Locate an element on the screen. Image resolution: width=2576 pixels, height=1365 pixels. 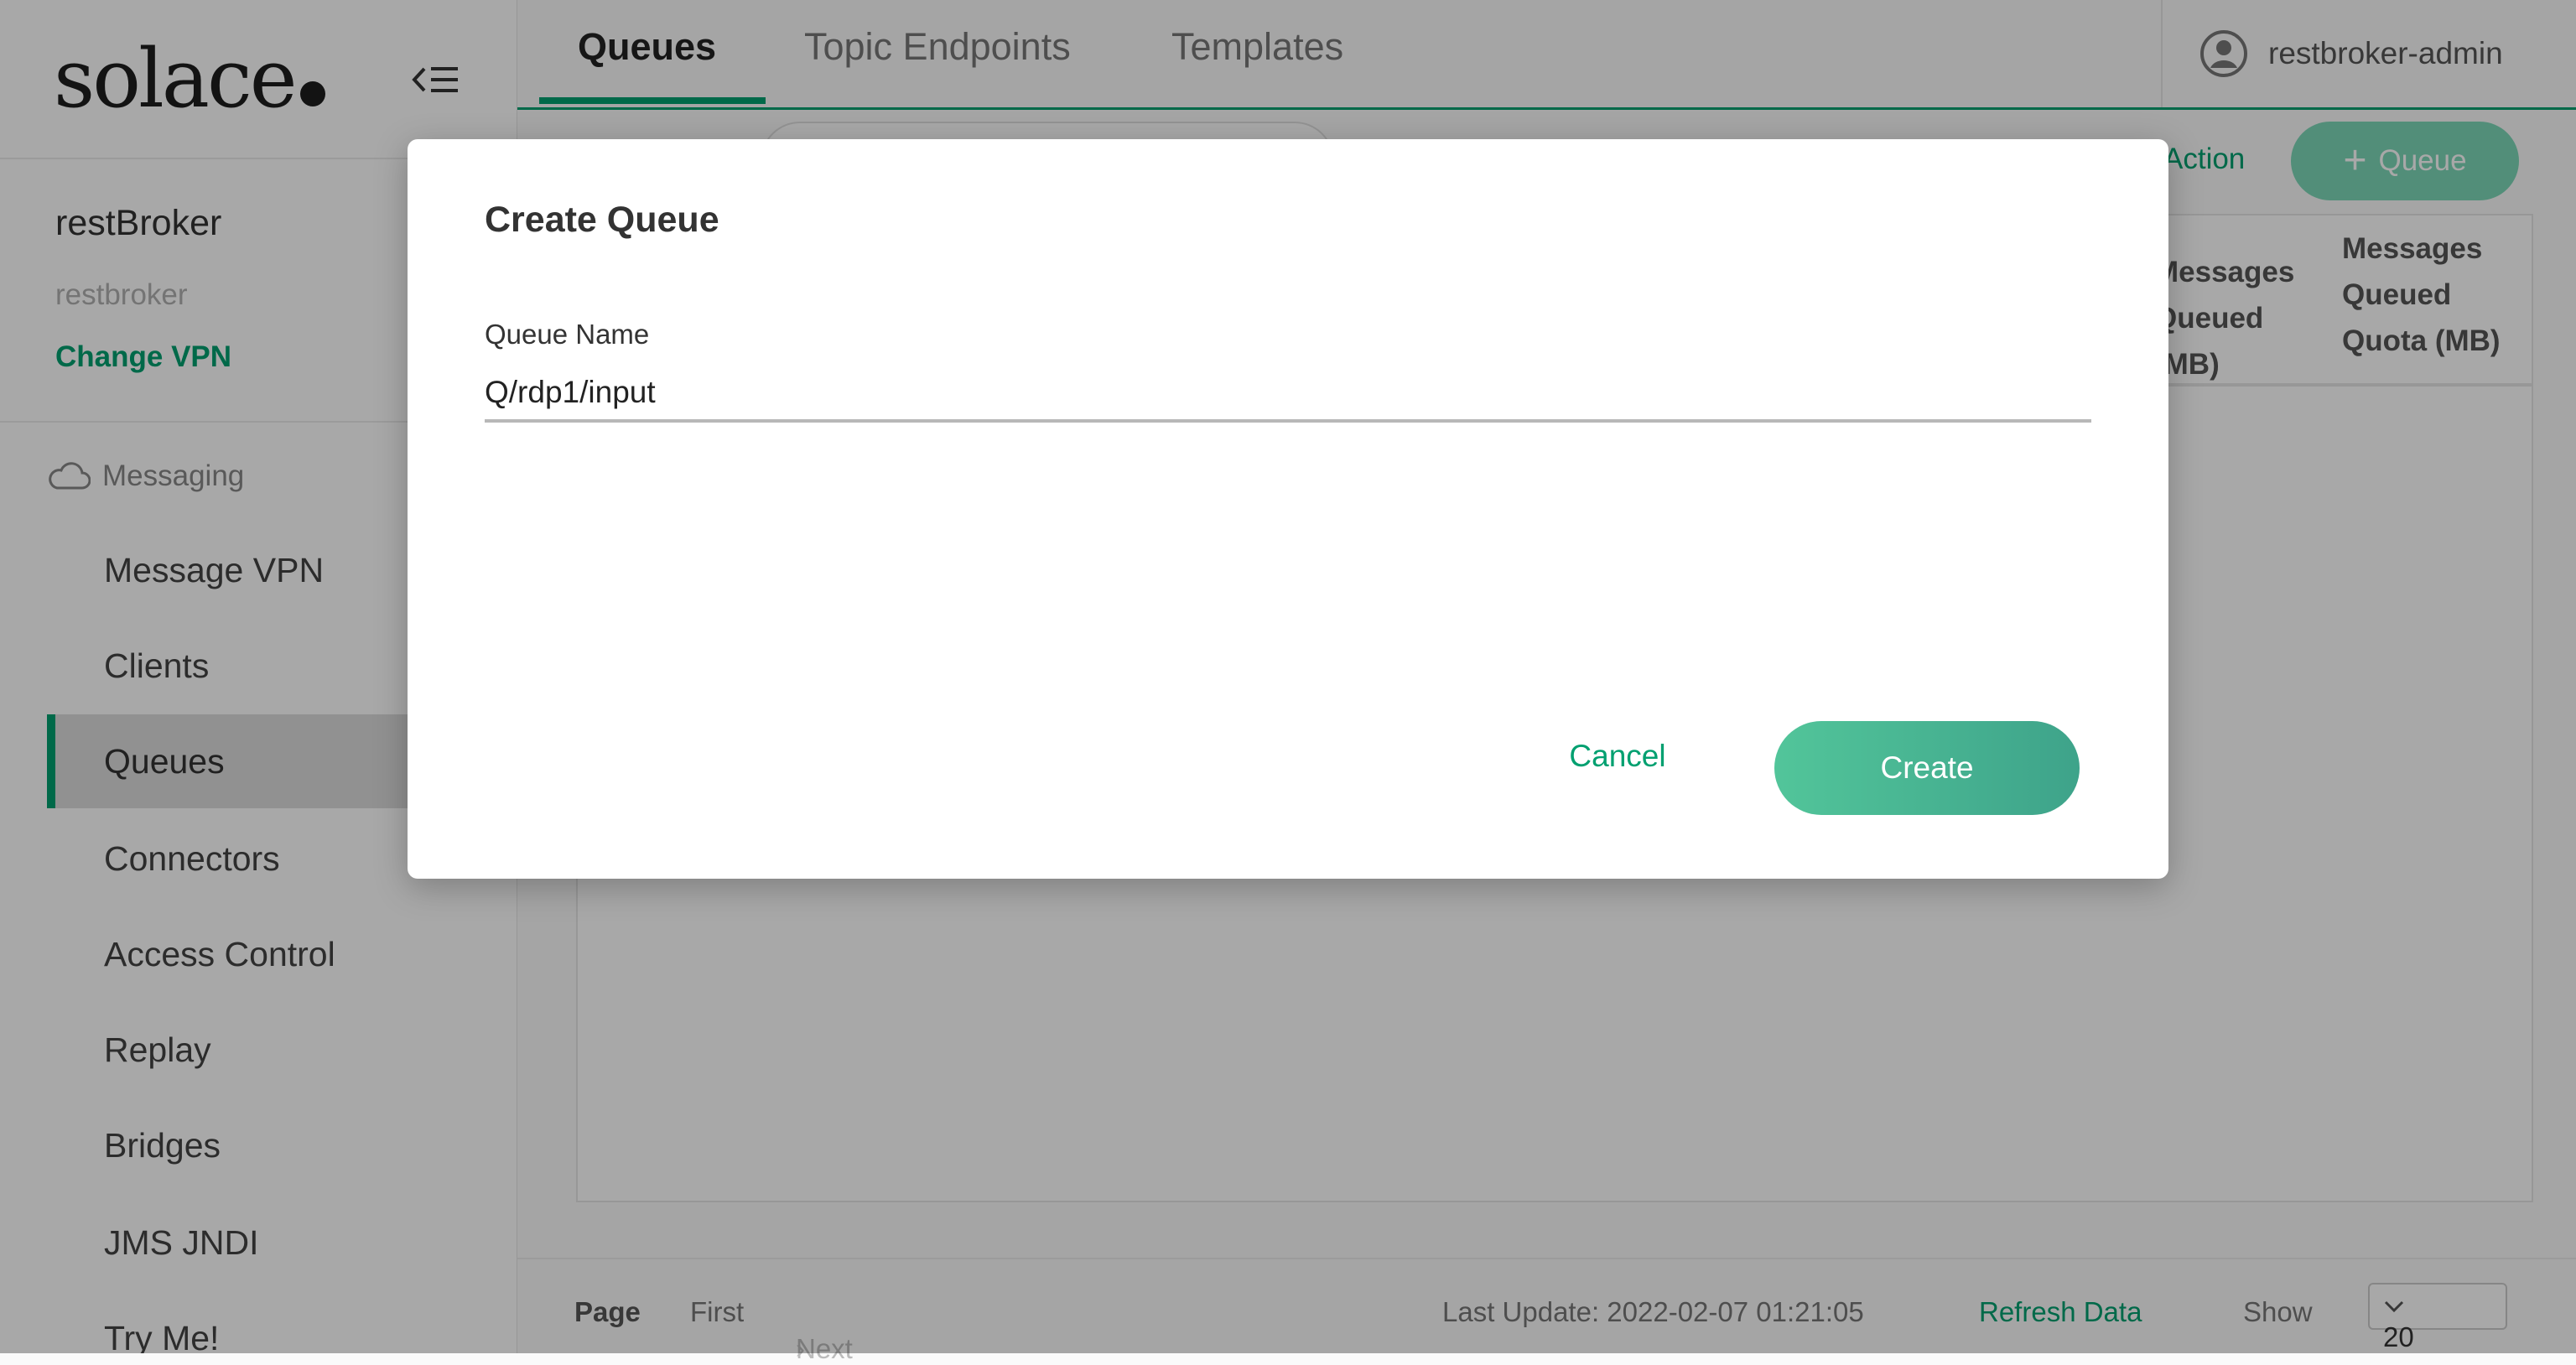
queue-name-input is located at coordinates (1288, 394).